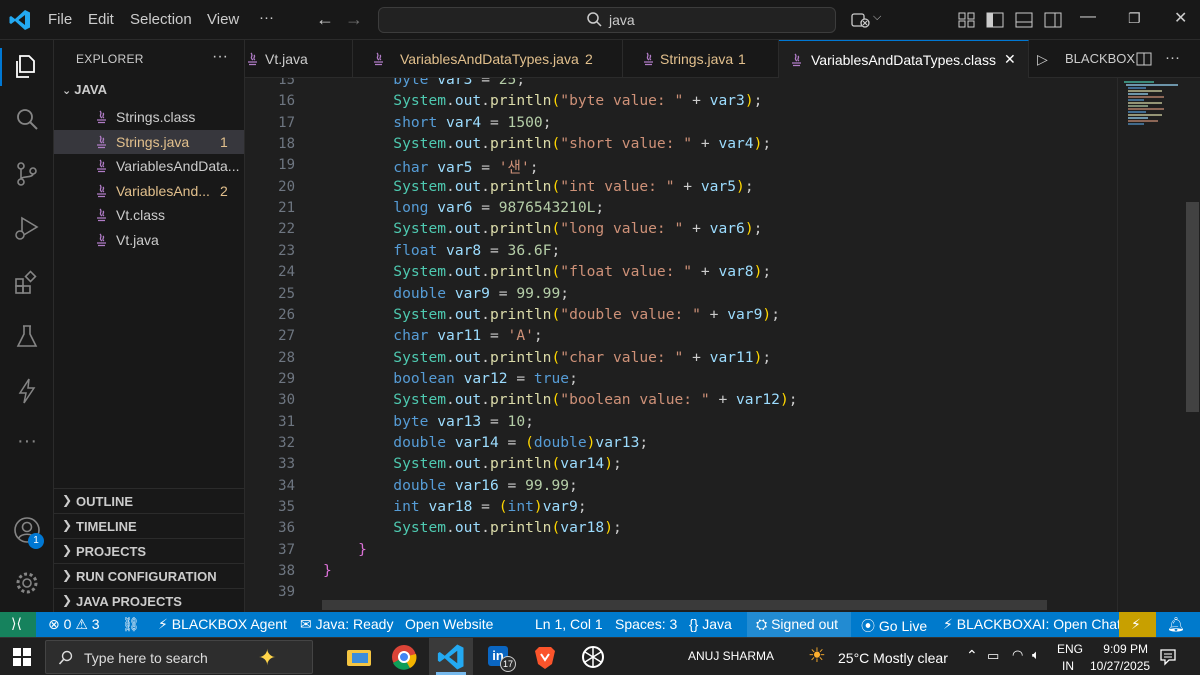  What do you see at coordinates (437, 122) in the screenshot?
I see `code-line: short var4 = 1500;` at bounding box center [437, 122].